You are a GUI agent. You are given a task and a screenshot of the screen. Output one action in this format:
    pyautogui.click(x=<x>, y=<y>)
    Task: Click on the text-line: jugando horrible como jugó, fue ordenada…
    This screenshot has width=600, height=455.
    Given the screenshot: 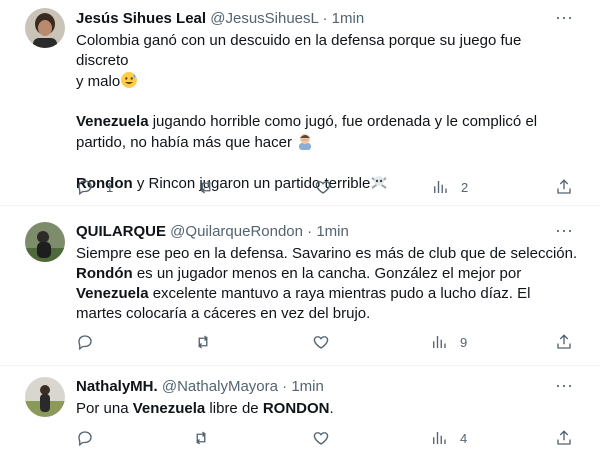 What is the action you would take?
    pyautogui.click(x=343, y=121)
    